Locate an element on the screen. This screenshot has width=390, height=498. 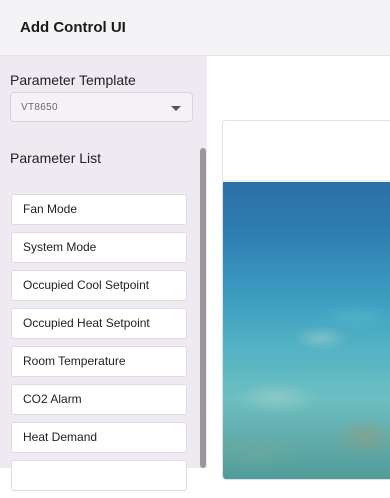
page-title: Add Control UI is located at coordinates (73, 27).